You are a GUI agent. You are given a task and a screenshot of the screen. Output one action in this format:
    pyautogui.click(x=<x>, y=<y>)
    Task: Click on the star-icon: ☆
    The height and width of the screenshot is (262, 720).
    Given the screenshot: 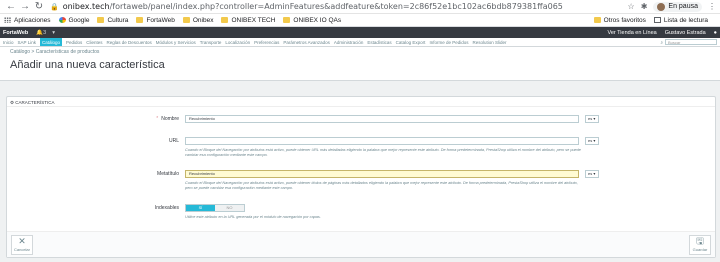 What is the action you would take?
    pyautogui.click(x=631, y=6)
    